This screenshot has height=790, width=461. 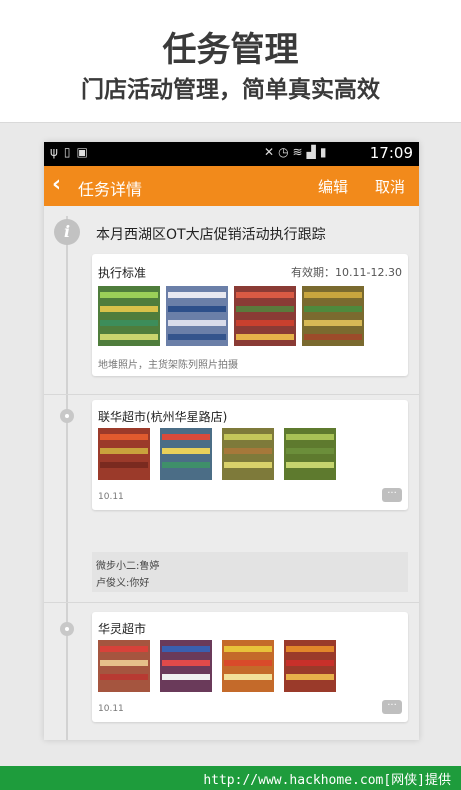 What do you see at coordinates (233, 316) in the screenshot?
I see `standard-photos` at bounding box center [233, 316].